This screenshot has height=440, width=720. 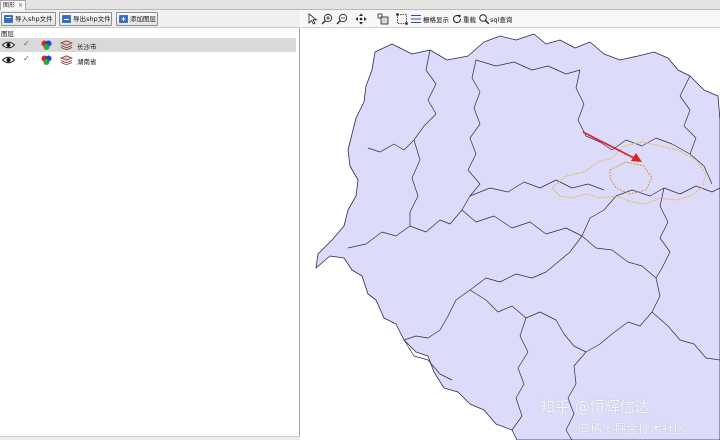 What do you see at coordinates (92, 19) in the screenshot?
I see `export-shp-label: 导出shp文件` at bounding box center [92, 19].